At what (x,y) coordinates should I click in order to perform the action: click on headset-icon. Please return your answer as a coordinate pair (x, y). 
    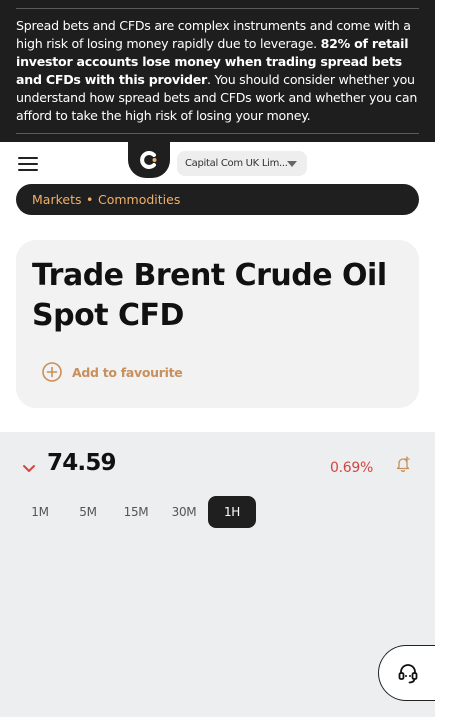
    Looking at the image, I should click on (408, 674).